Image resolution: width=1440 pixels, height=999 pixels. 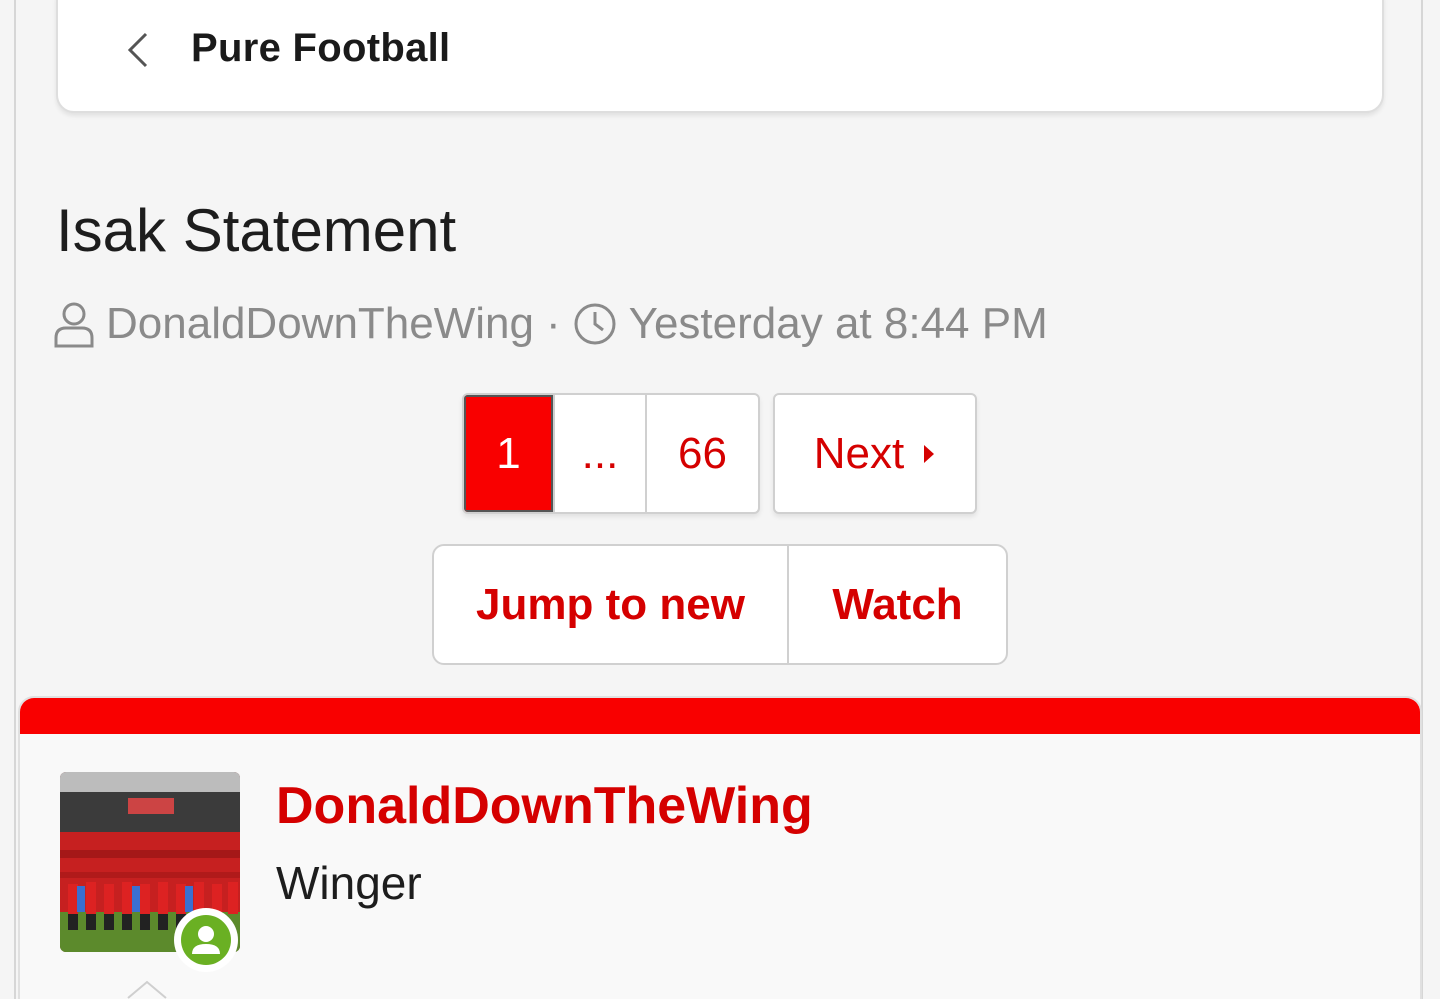 I want to click on page-border-left, so click(x=15, y=499).